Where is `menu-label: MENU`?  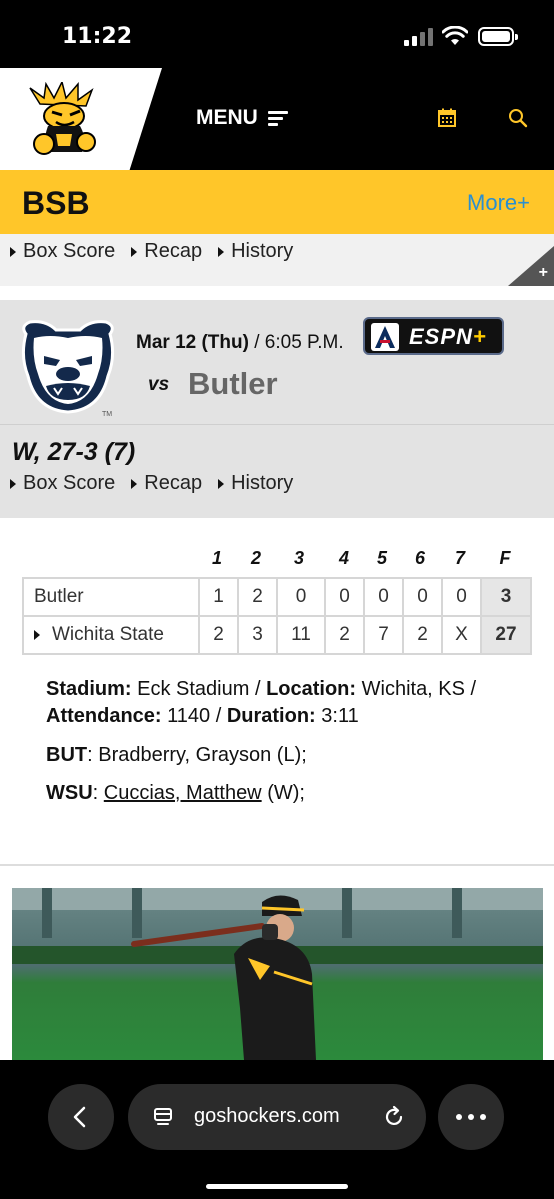
menu-label: MENU is located at coordinates (227, 117).